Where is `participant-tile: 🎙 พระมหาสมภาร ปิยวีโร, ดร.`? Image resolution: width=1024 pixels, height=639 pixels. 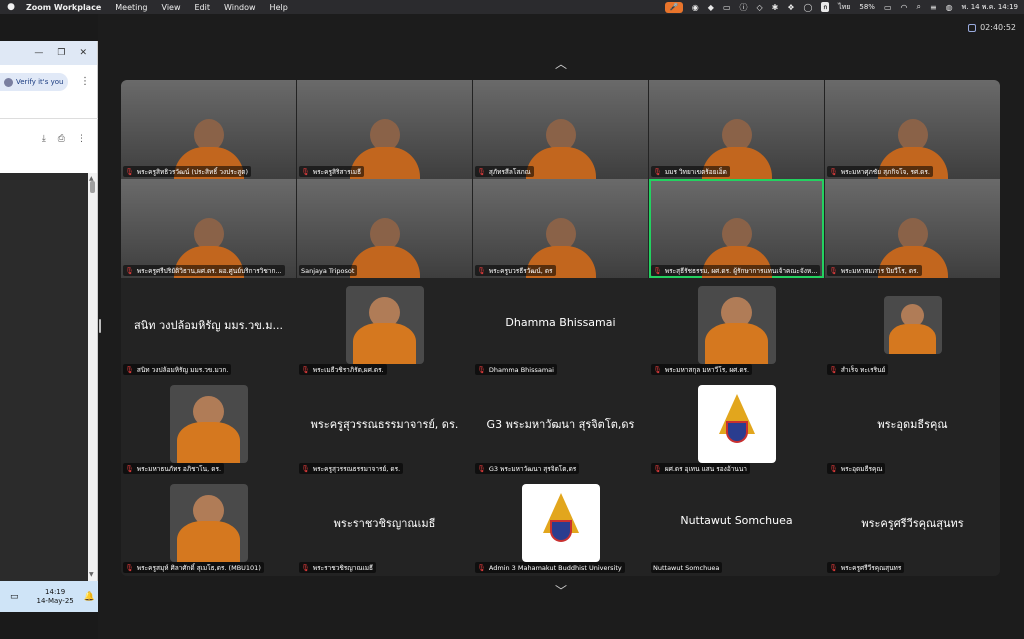
participant-tile: 🎙 พระมหาสมภาร ปิยวีโร, ดร. is located at coordinates (912, 228).